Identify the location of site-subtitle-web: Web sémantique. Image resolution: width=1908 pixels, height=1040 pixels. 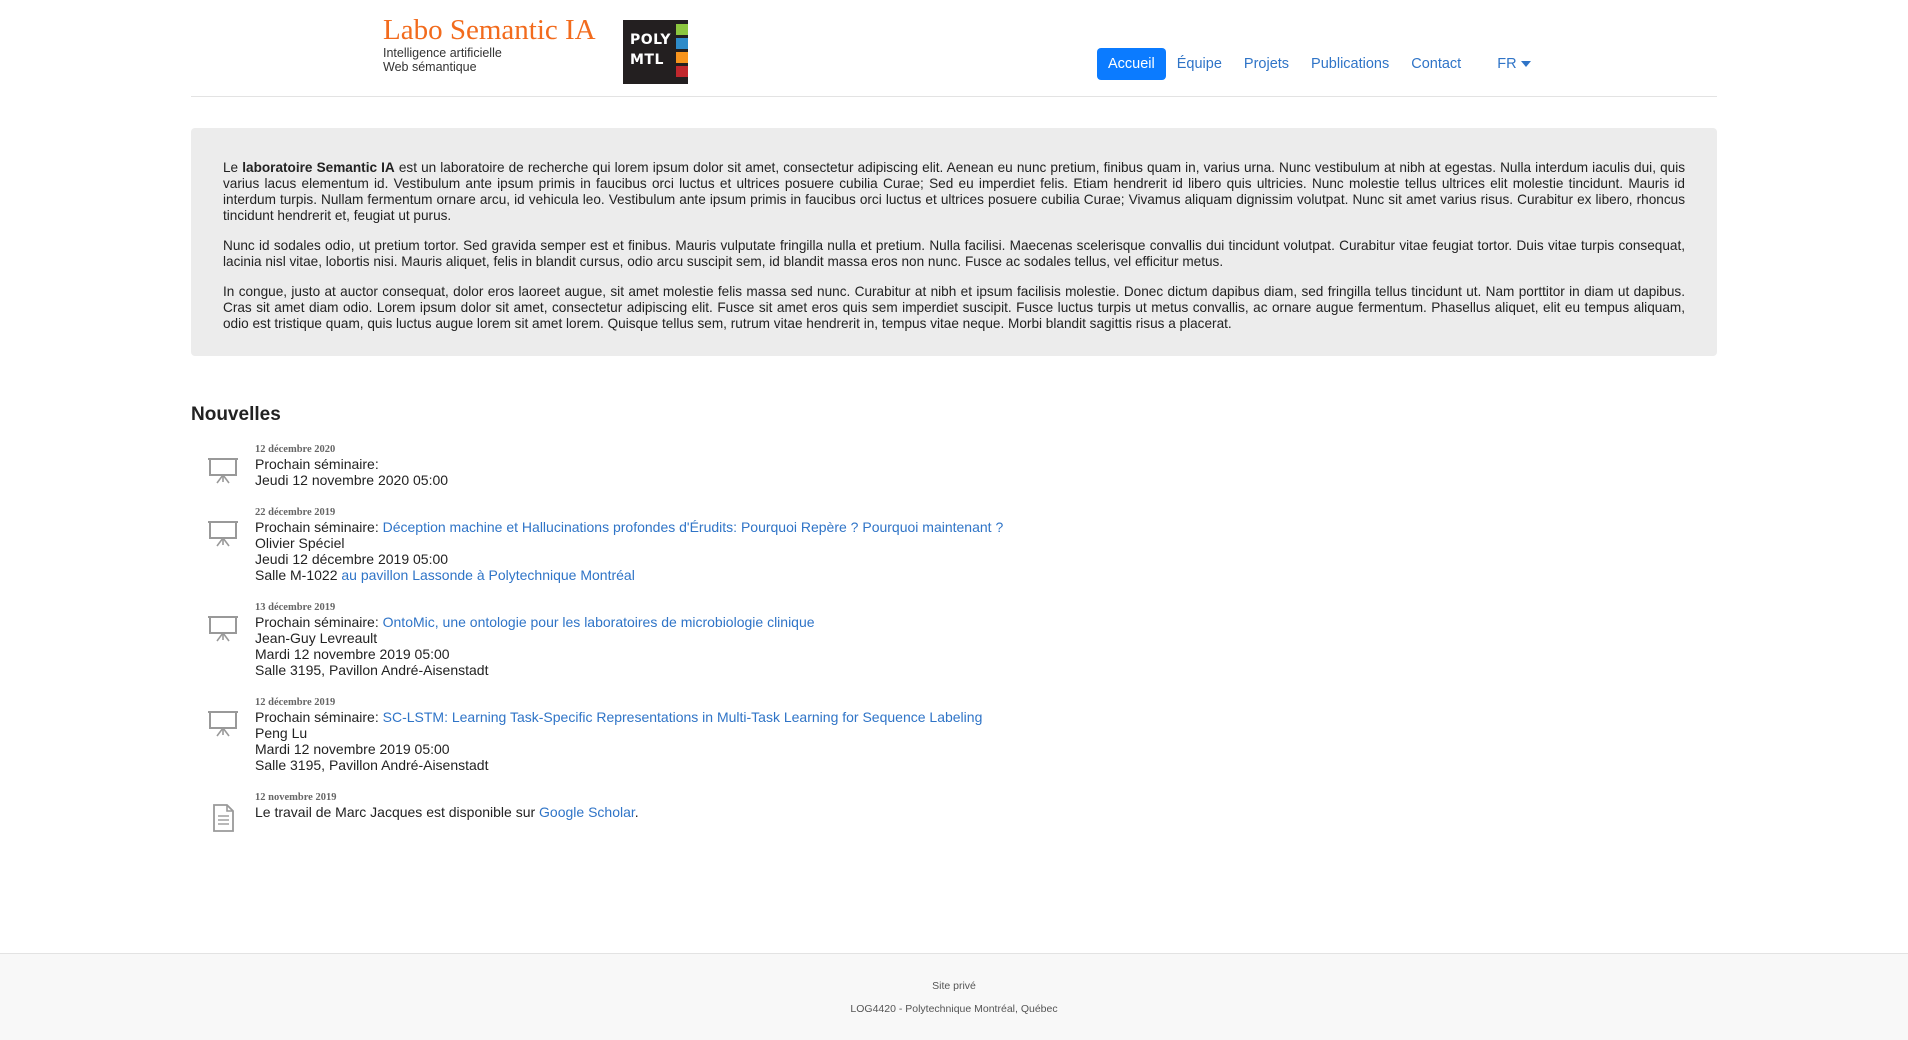
(430, 67).